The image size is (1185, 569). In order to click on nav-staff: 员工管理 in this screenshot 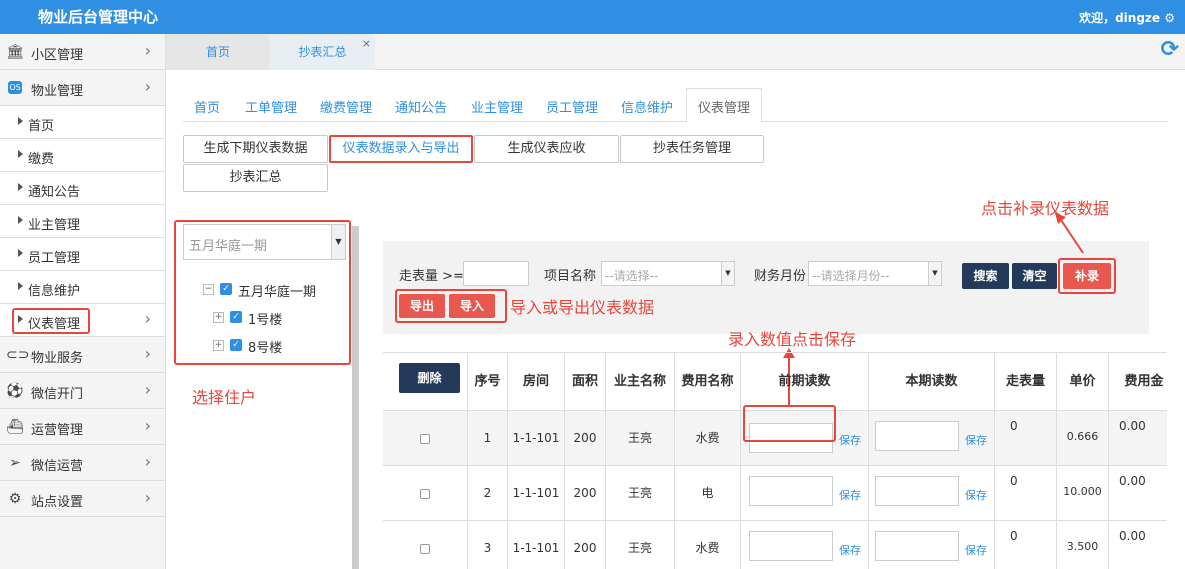, I will do `click(572, 106)`.